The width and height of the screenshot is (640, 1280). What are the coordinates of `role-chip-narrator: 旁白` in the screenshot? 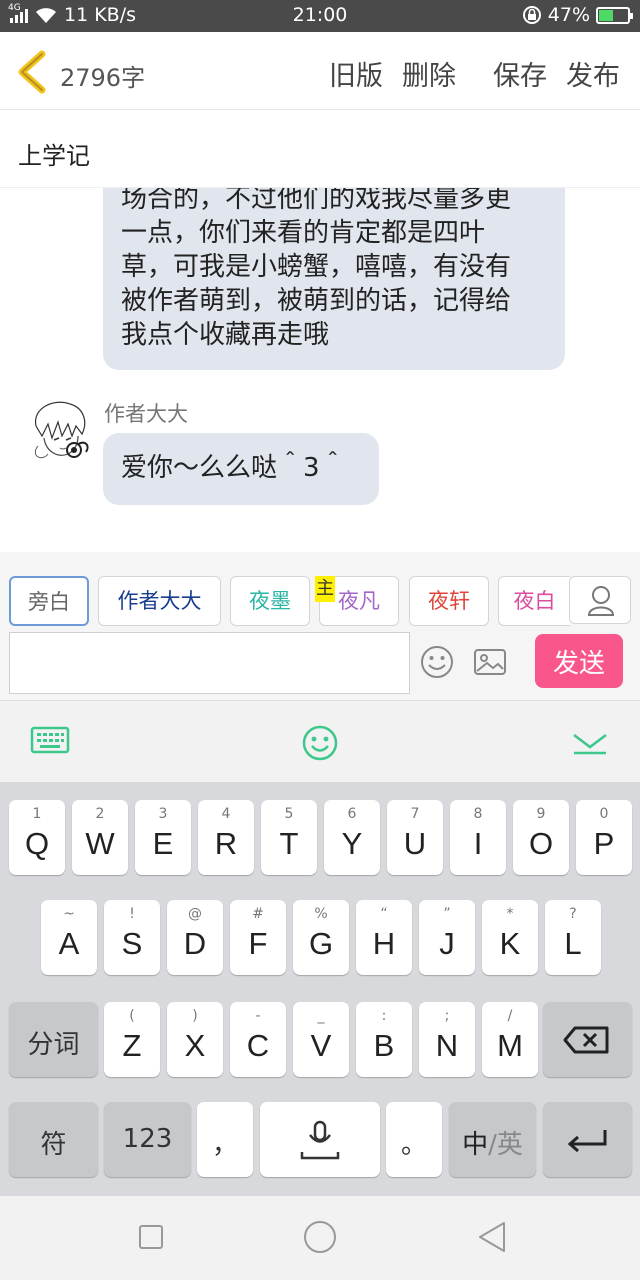 It's located at (49, 601).